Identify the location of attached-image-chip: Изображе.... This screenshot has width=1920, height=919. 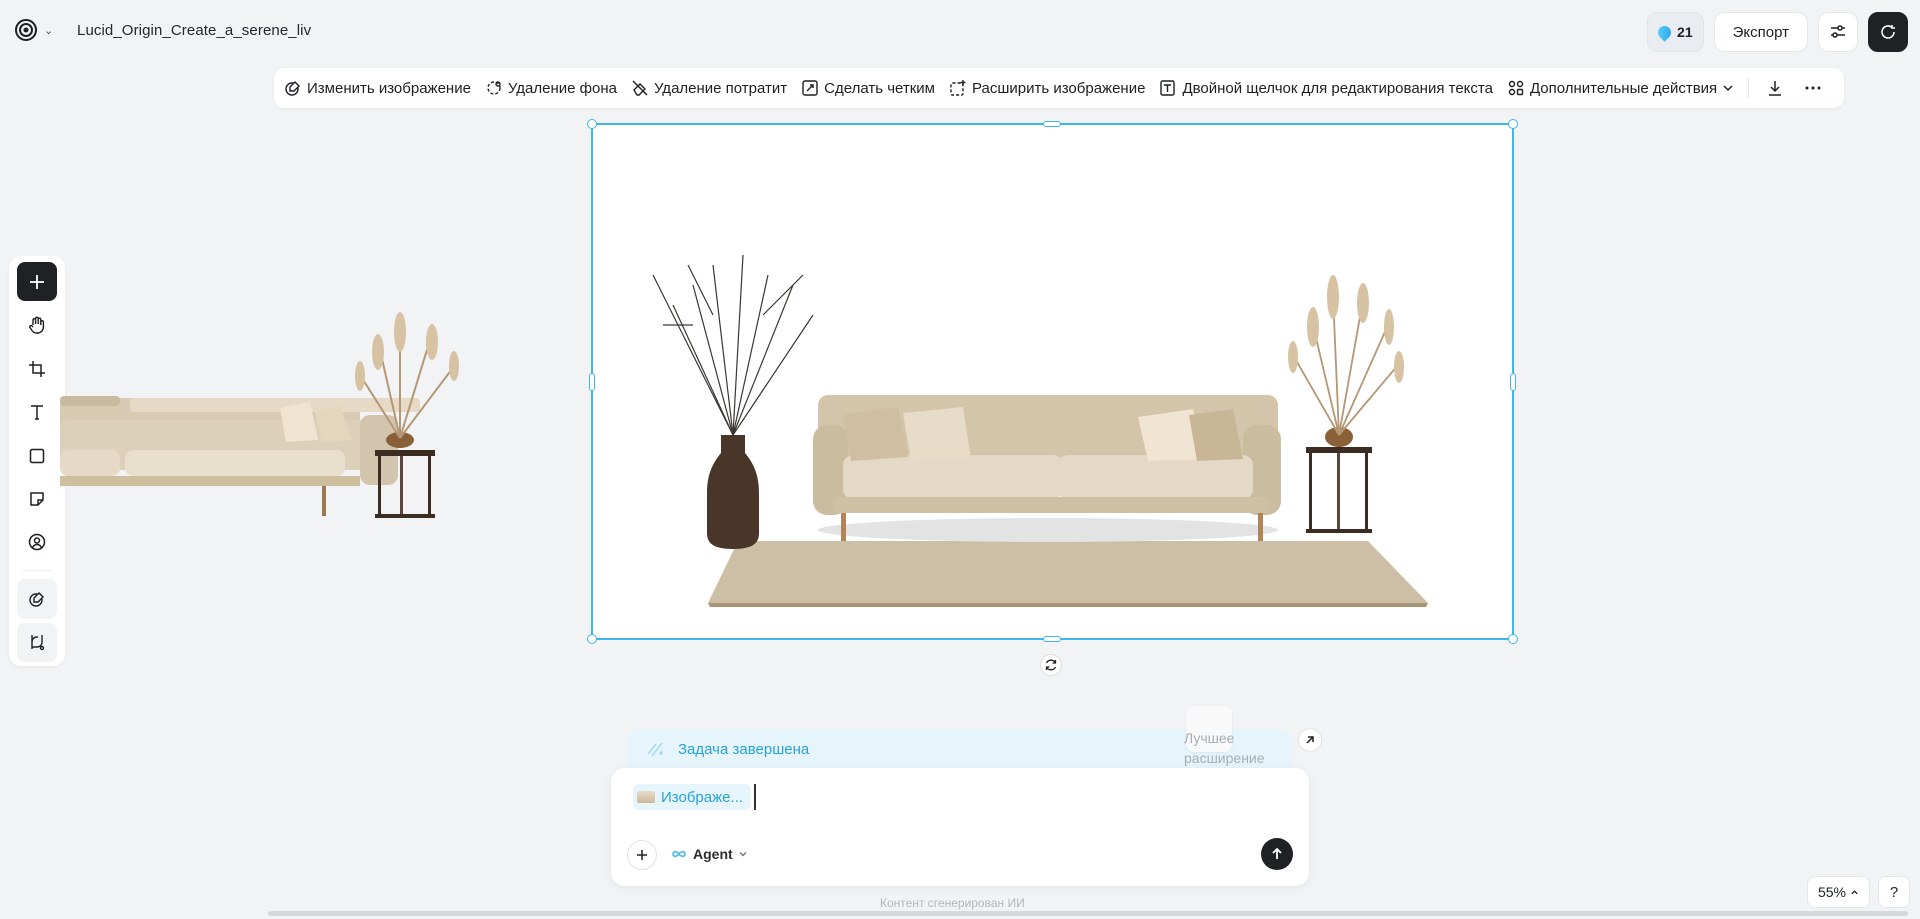
(692, 797).